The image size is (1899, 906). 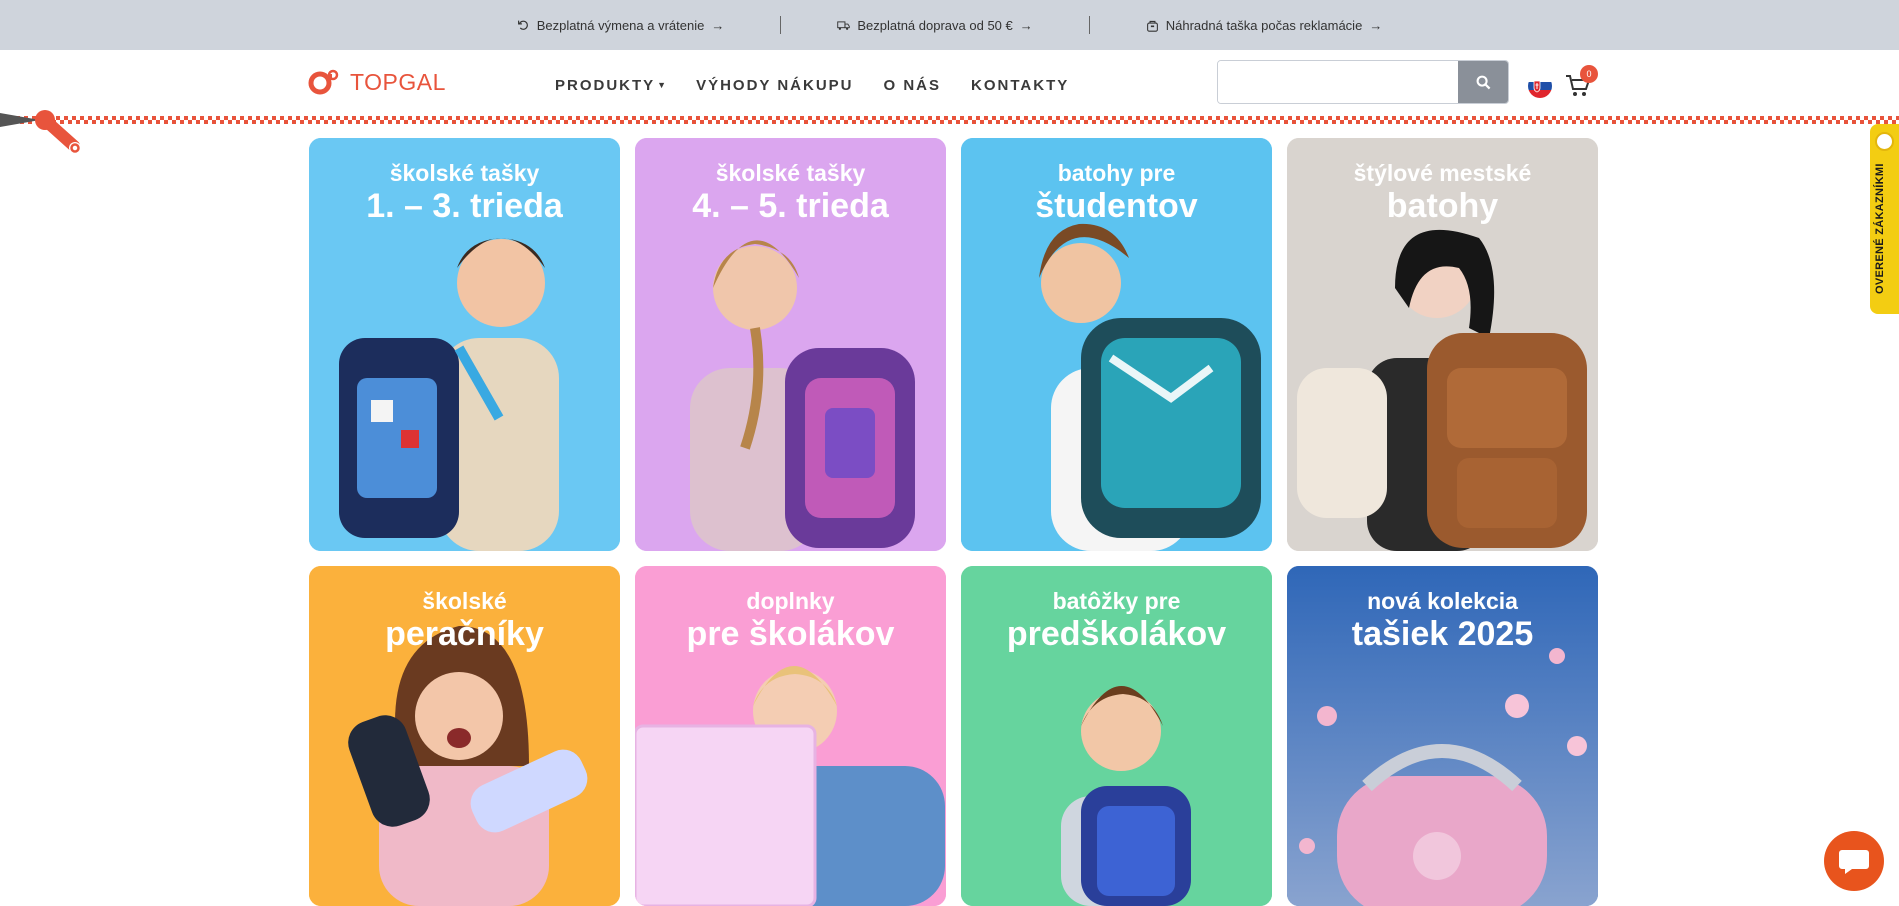 I want to click on nav-about: O NÁS, so click(x=913, y=85).